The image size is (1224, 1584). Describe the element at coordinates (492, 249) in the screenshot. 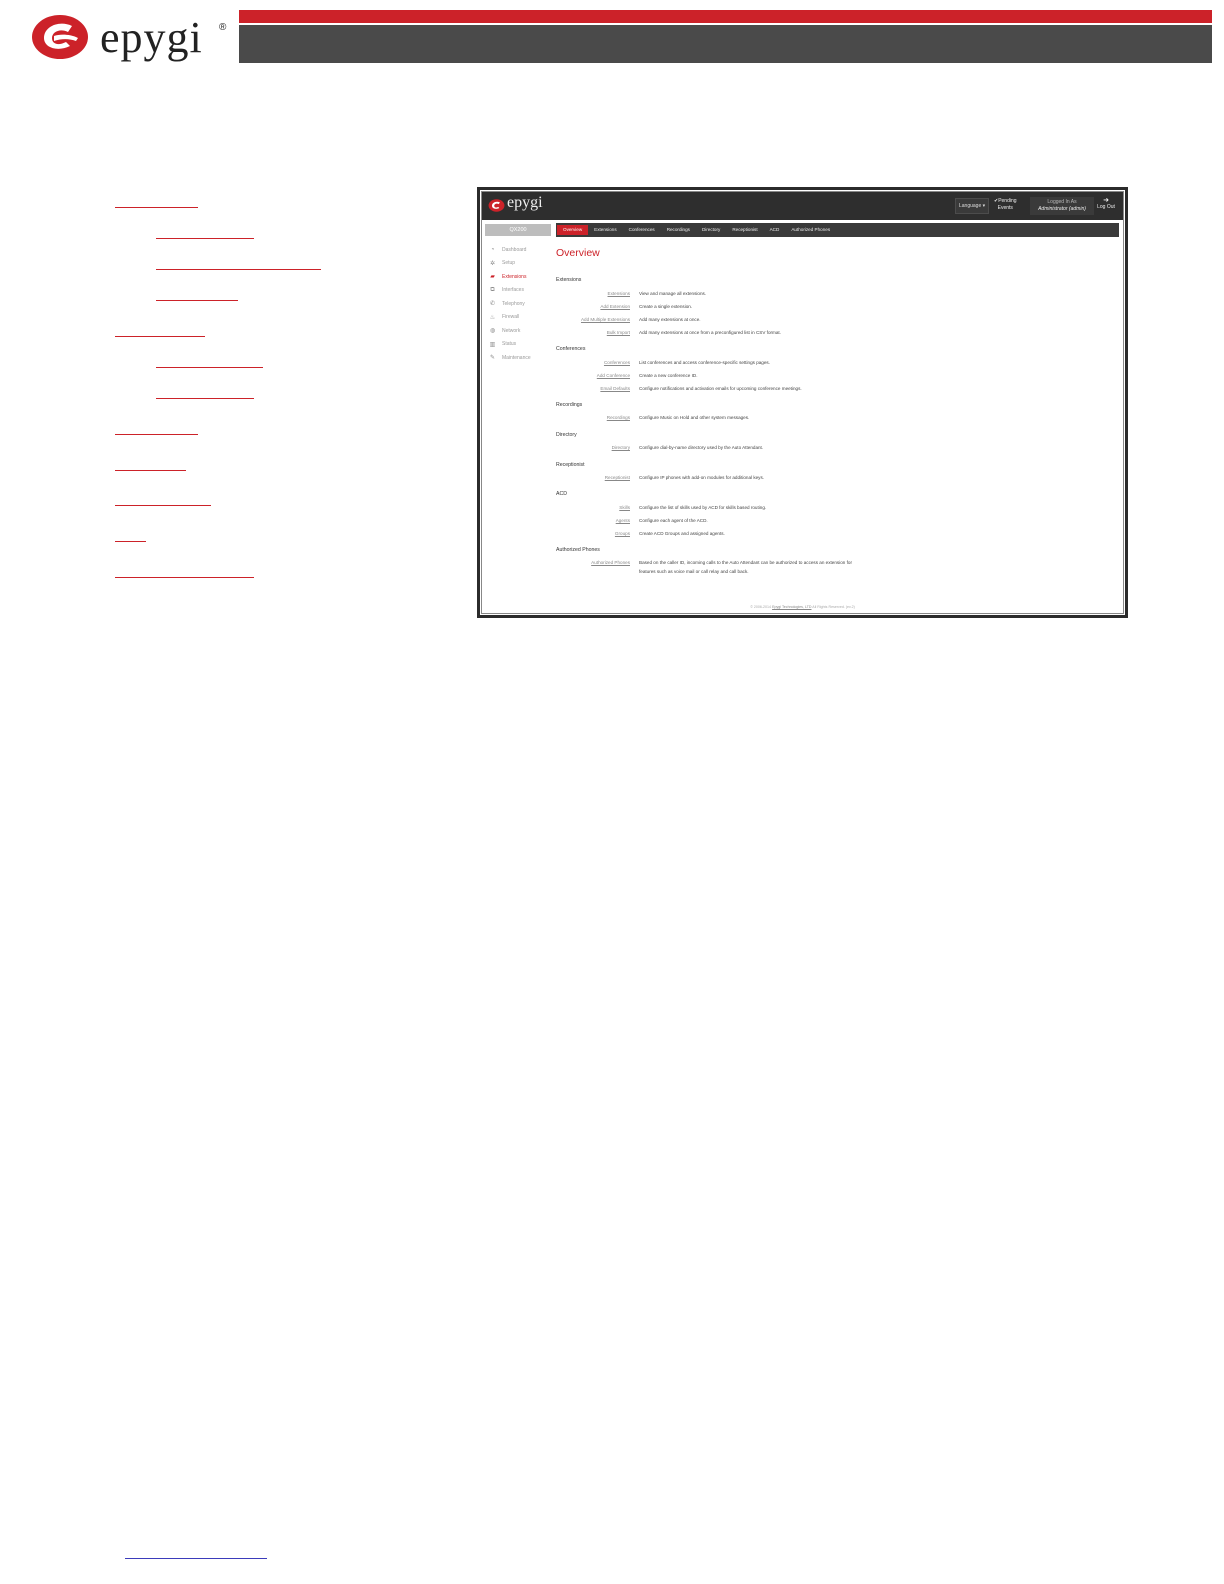

I see `dashboard-icon: ◔` at that location.